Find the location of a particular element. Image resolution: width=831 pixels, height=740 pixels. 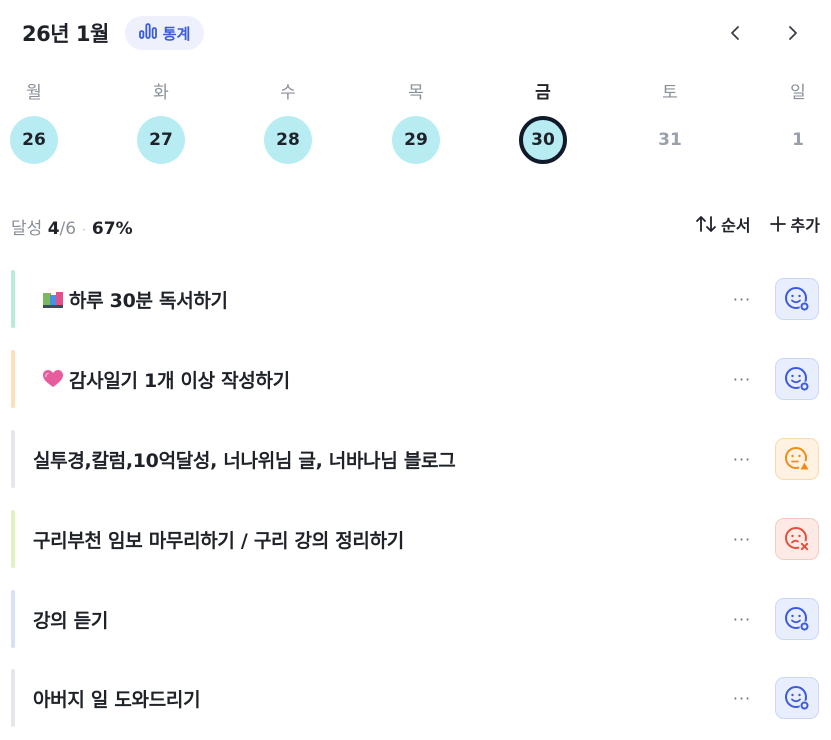

books-icon is located at coordinates (53, 299).